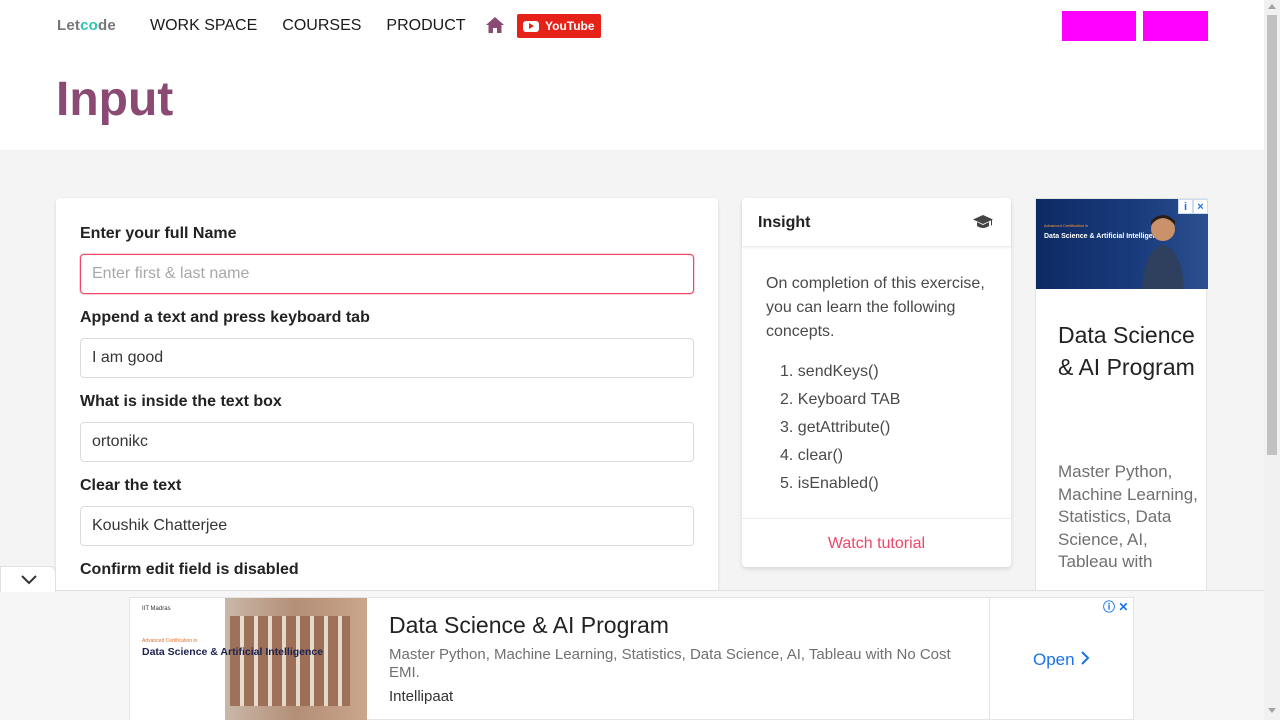 The image size is (1280, 720). Describe the element at coordinates (425, 26) in the screenshot. I see `nav-product: PRODUCT` at that location.